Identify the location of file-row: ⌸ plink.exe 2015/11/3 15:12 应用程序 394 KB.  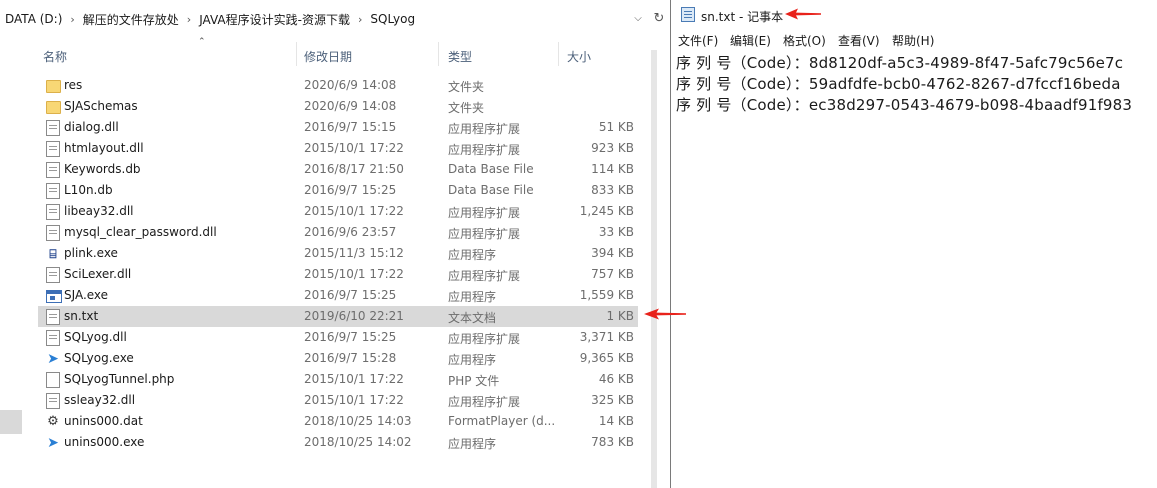
(338, 253).